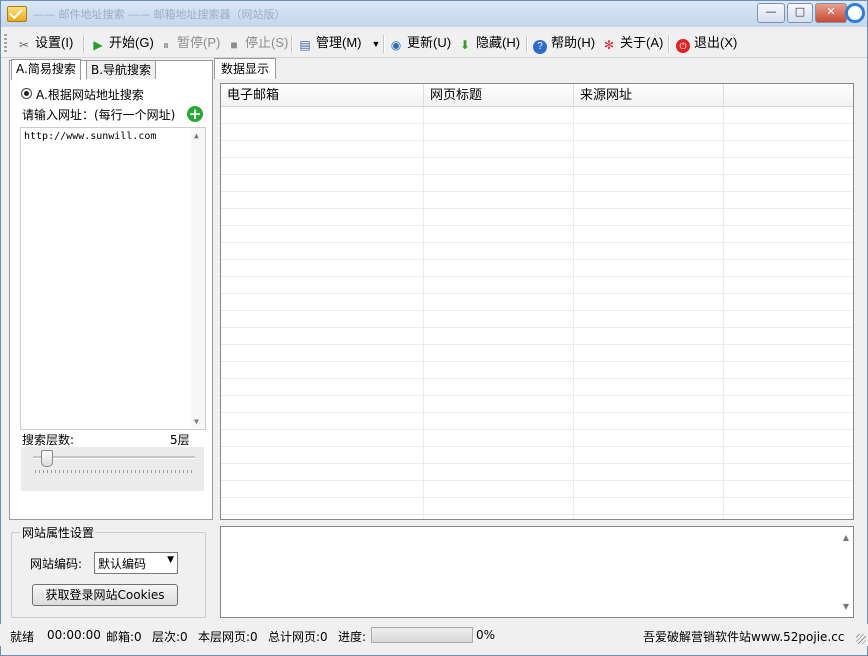 This screenshot has width=868, height=656. I want to click on column-header-source: 来源网址, so click(649, 95).